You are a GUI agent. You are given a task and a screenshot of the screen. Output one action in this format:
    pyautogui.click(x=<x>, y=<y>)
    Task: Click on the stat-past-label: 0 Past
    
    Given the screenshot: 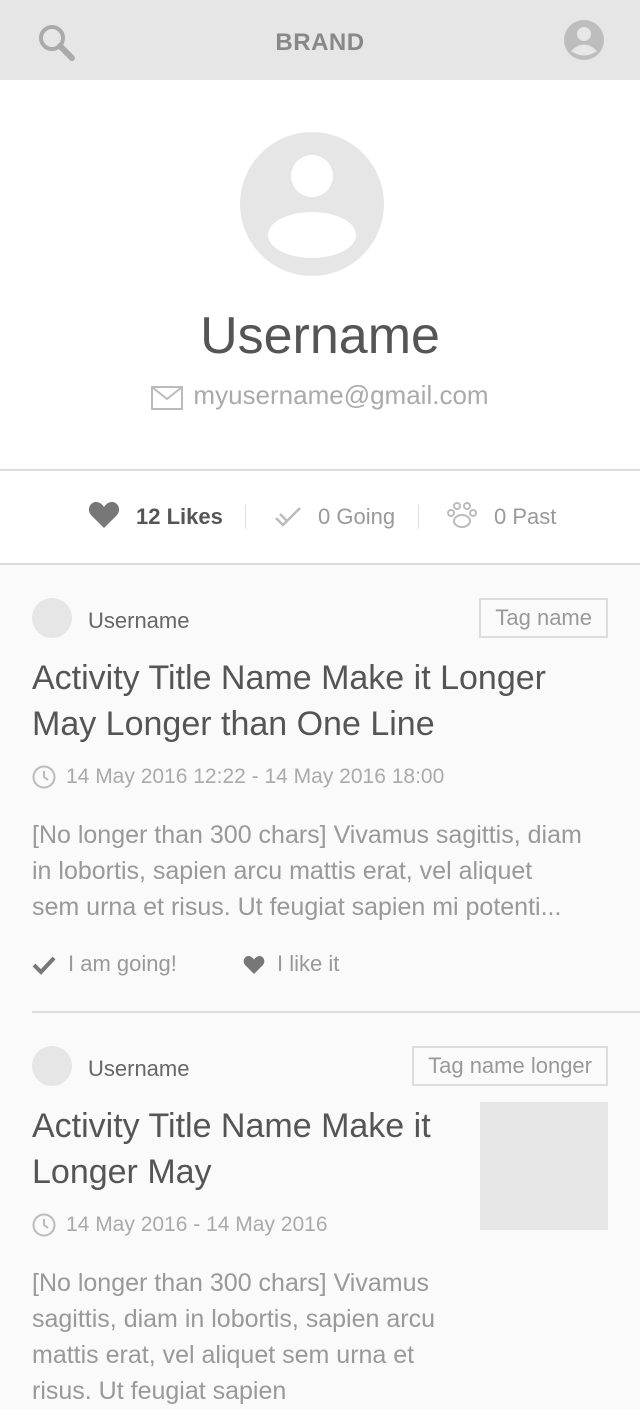 What is the action you would take?
    pyautogui.click(x=525, y=516)
    